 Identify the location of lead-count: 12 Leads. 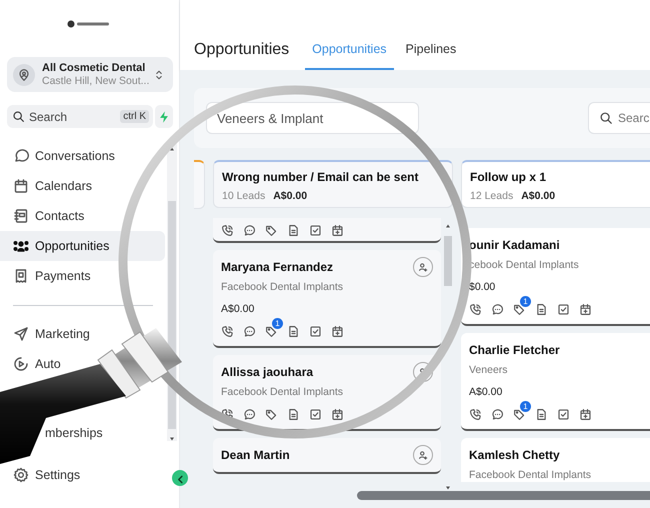
(492, 196).